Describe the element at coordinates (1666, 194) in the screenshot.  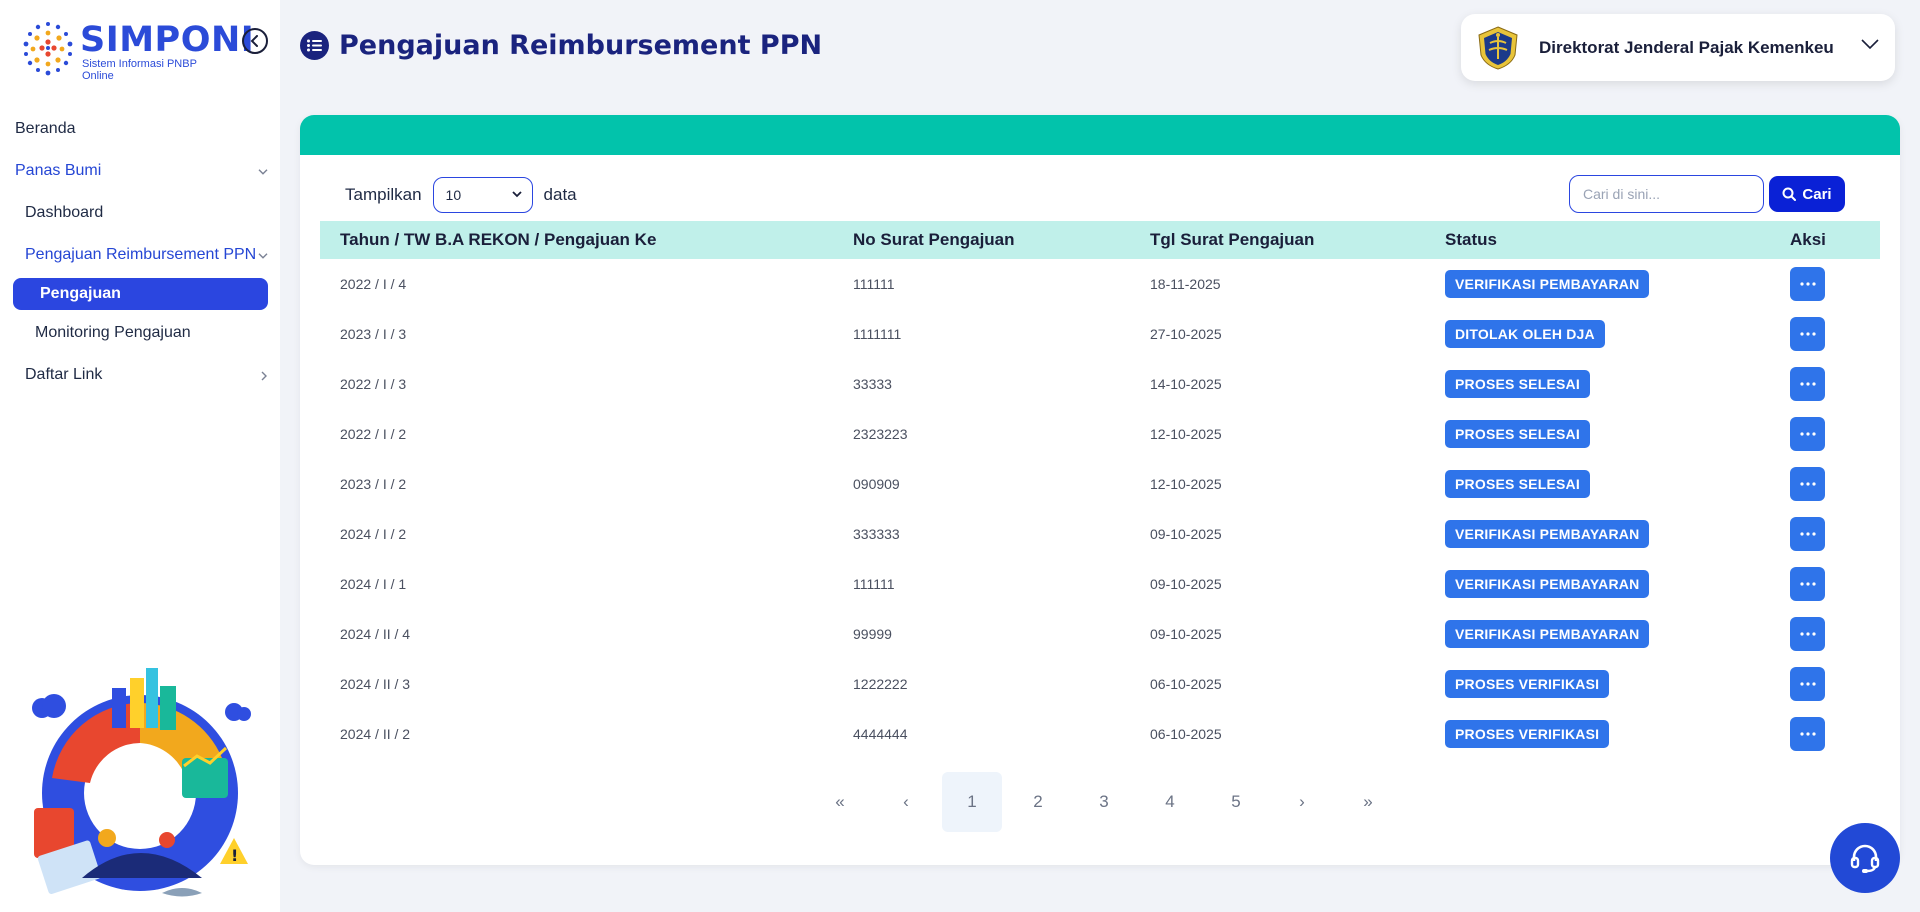
I see `search-input` at that location.